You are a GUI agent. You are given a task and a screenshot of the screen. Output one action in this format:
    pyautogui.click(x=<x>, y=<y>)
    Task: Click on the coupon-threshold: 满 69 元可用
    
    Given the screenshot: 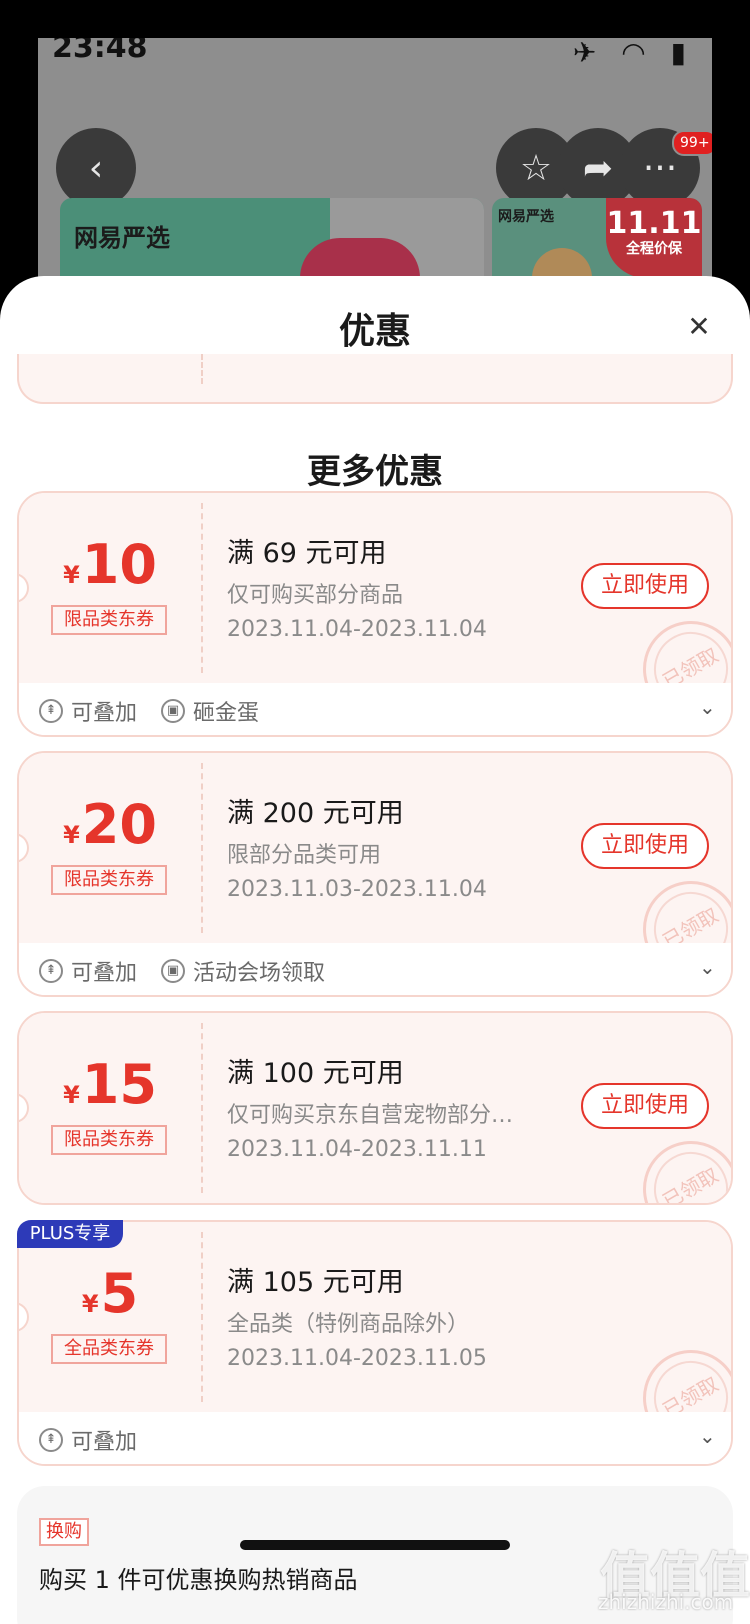 What is the action you would take?
    pyautogui.click(x=307, y=553)
    